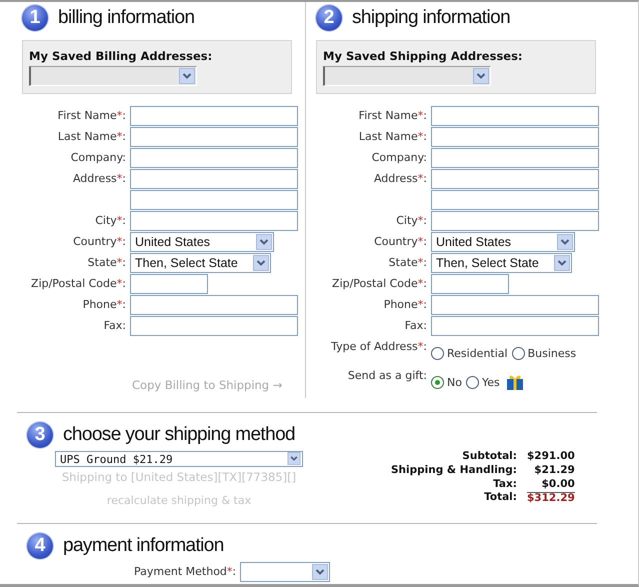  Describe the element at coordinates (554, 471) in the screenshot. I see `total-value: $21.29` at that location.